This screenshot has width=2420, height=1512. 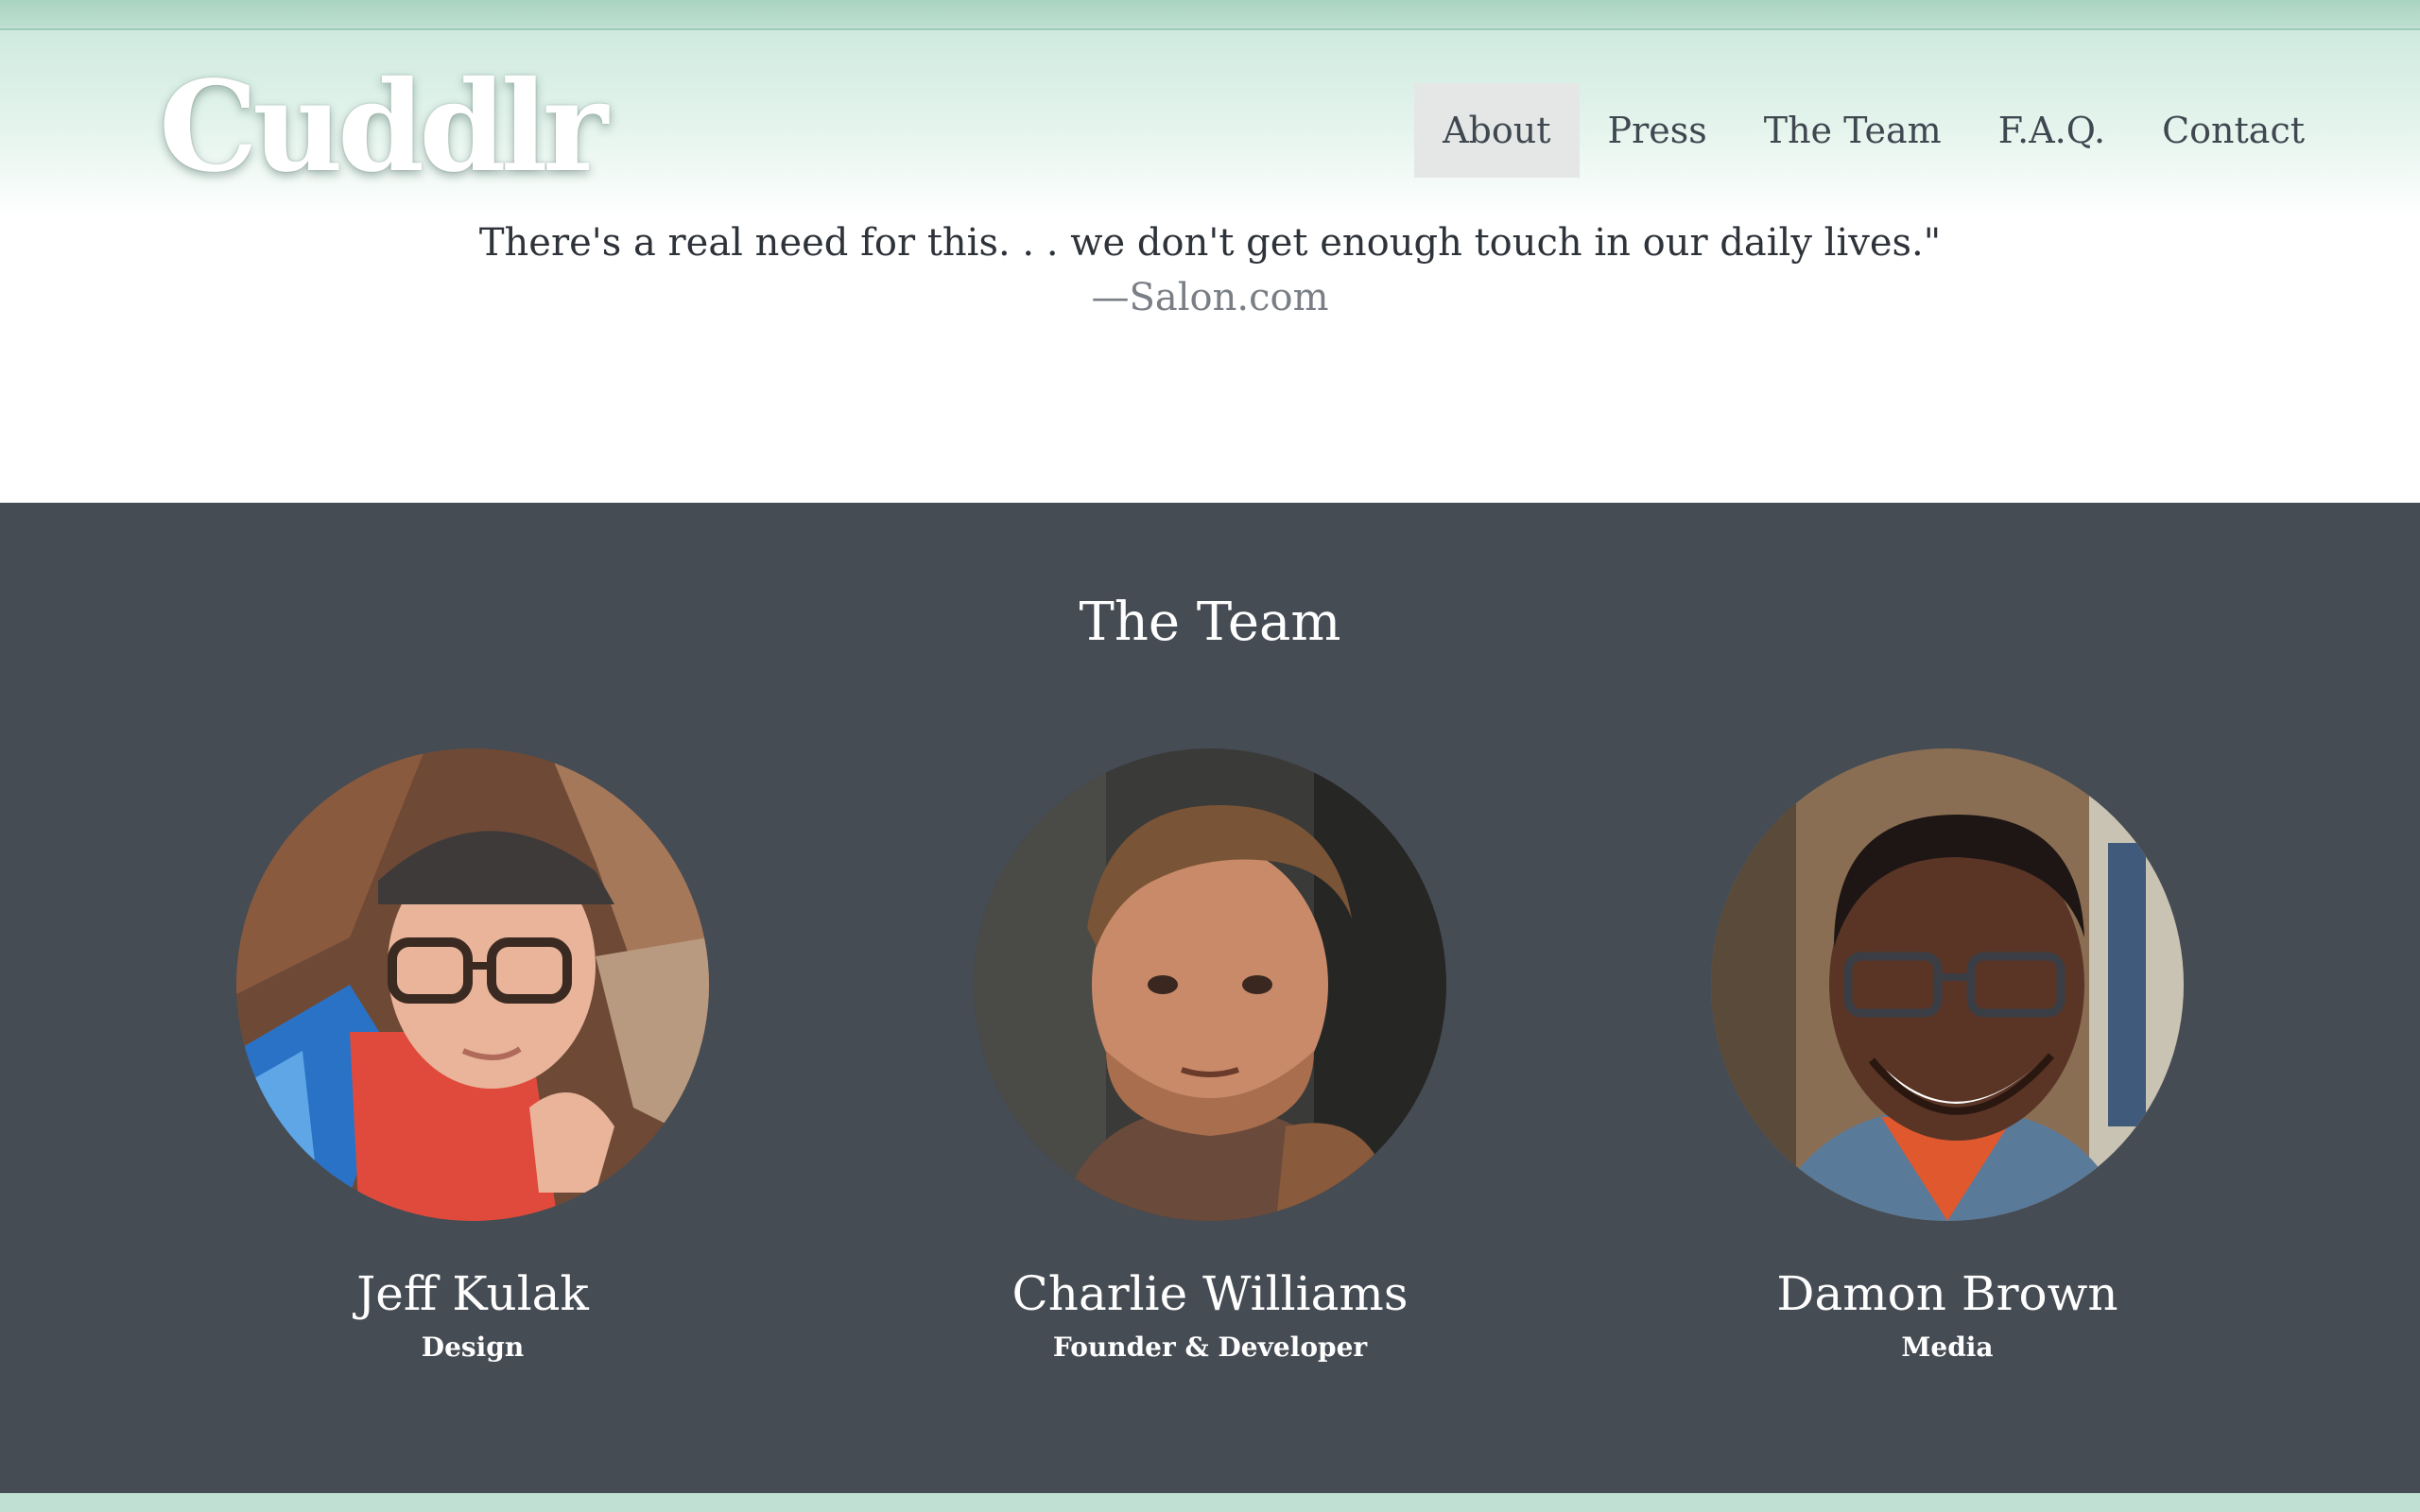 I want to click on team-member-card: Charlie Williams Founder & Developer, so click(x=1210, y=1057).